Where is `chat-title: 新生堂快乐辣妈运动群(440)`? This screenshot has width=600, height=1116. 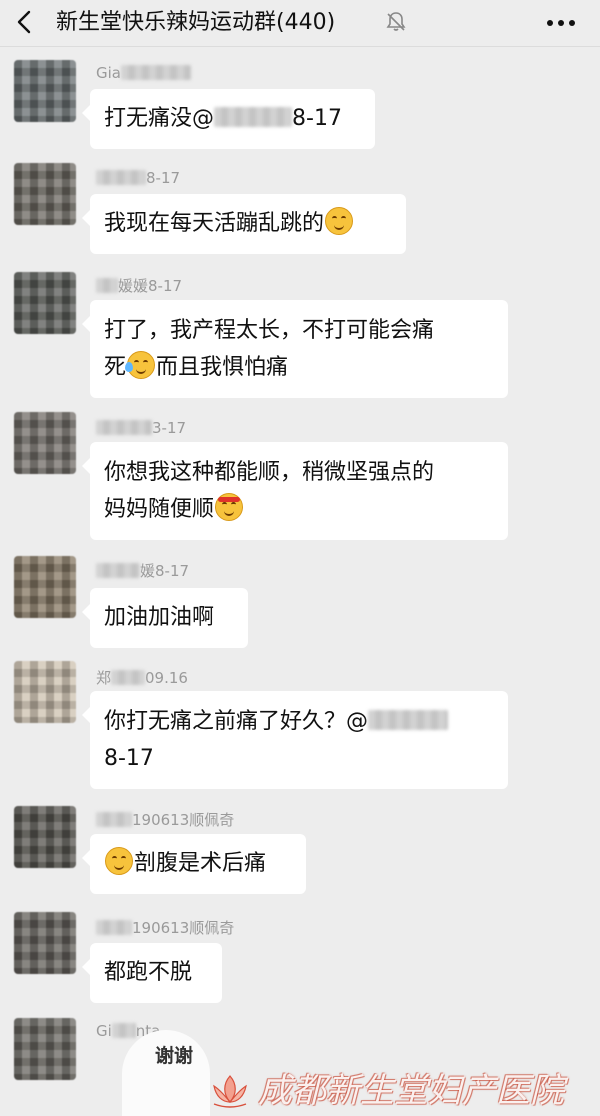 chat-title: 新生堂快乐辣妈运动群(440) is located at coordinates (196, 22).